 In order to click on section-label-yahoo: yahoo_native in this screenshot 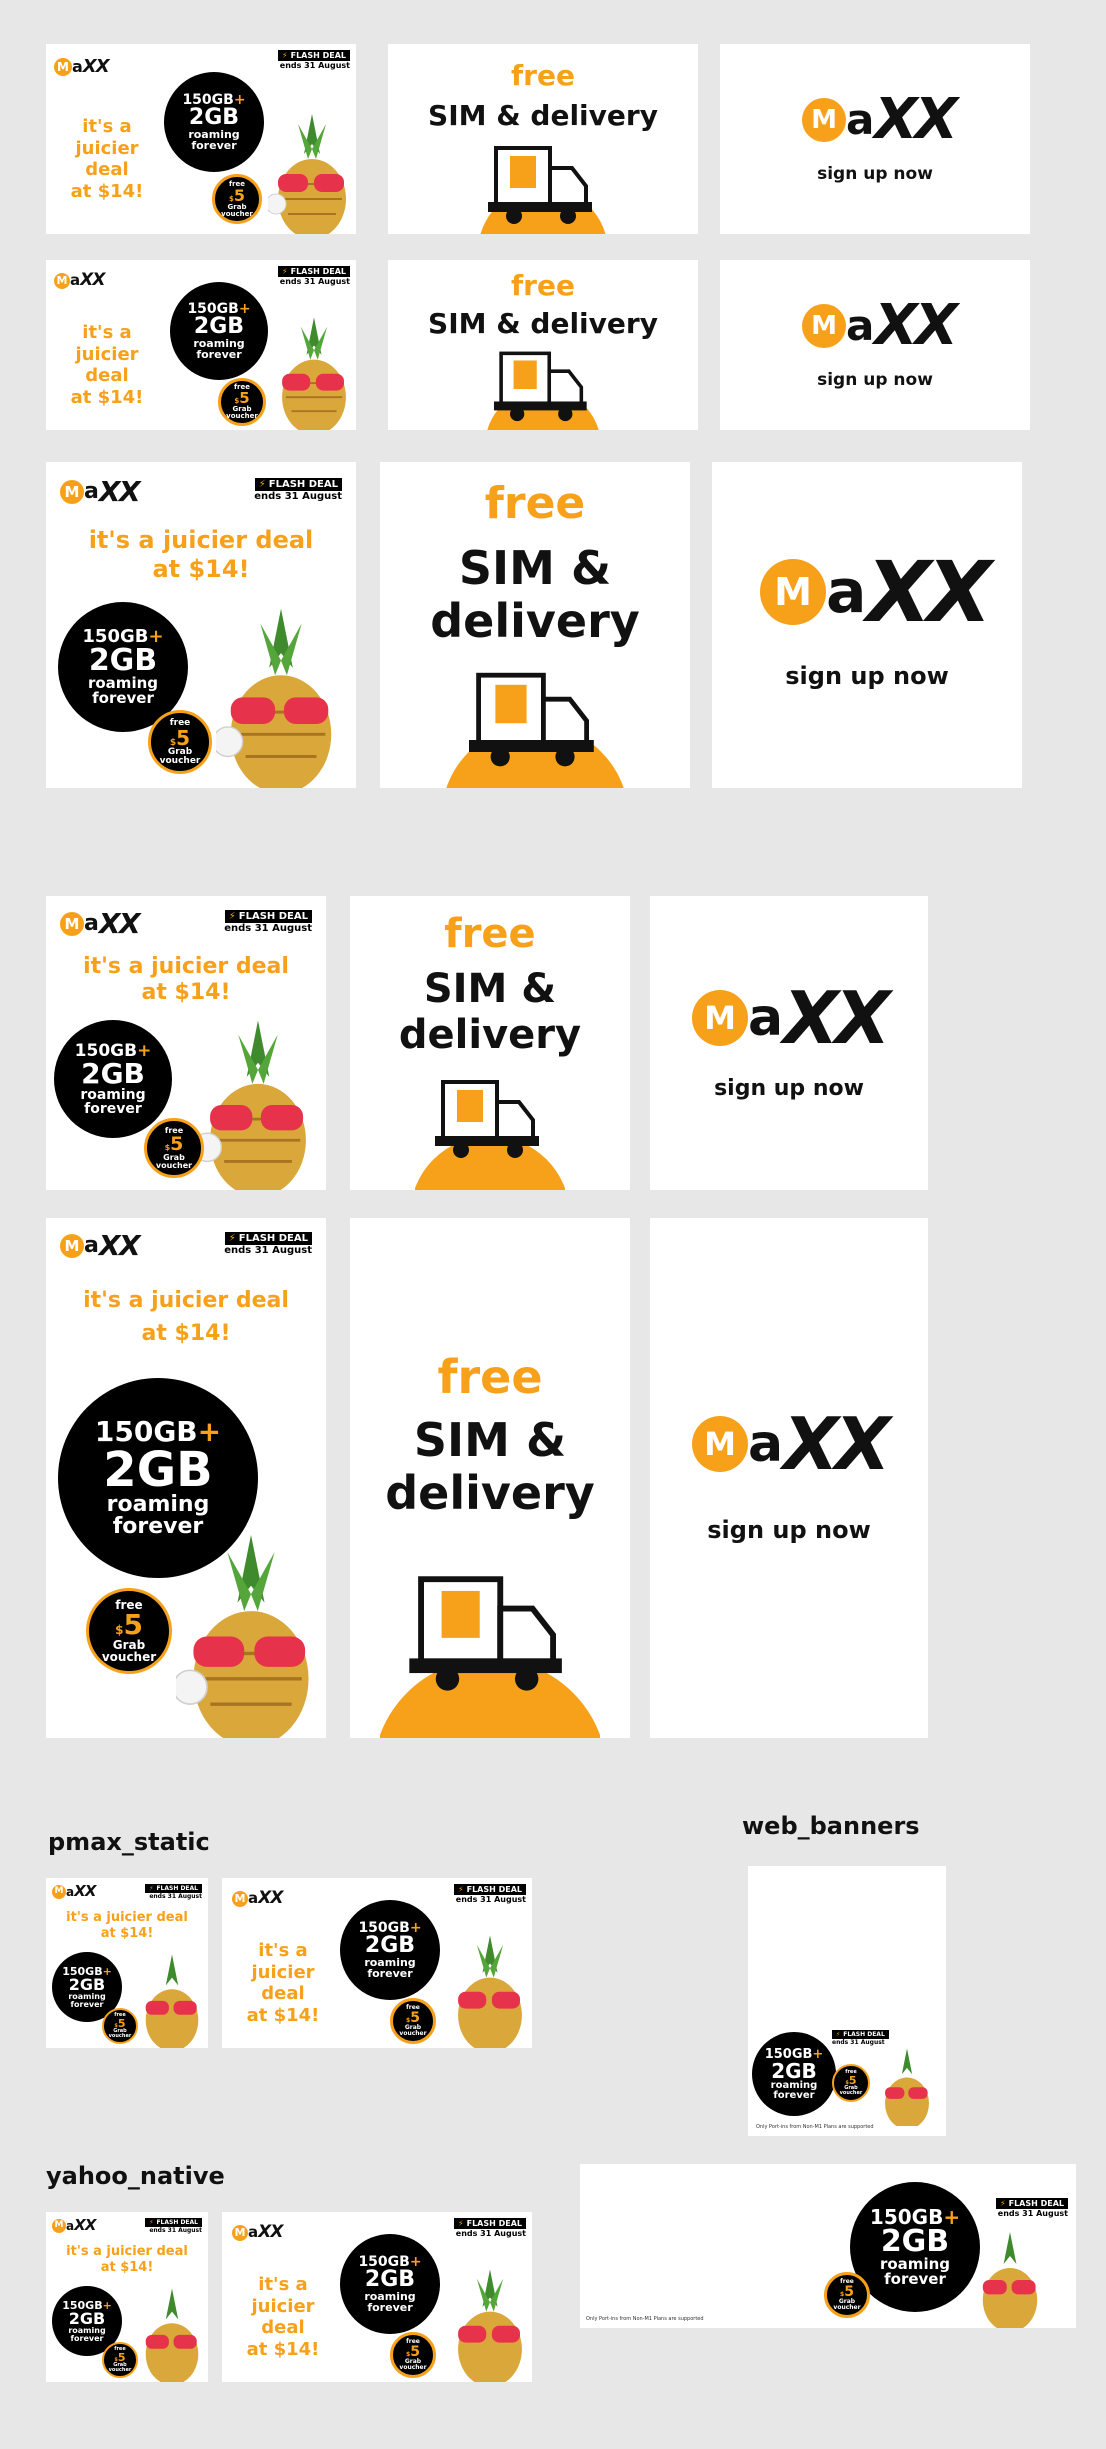, I will do `click(135, 2176)`.